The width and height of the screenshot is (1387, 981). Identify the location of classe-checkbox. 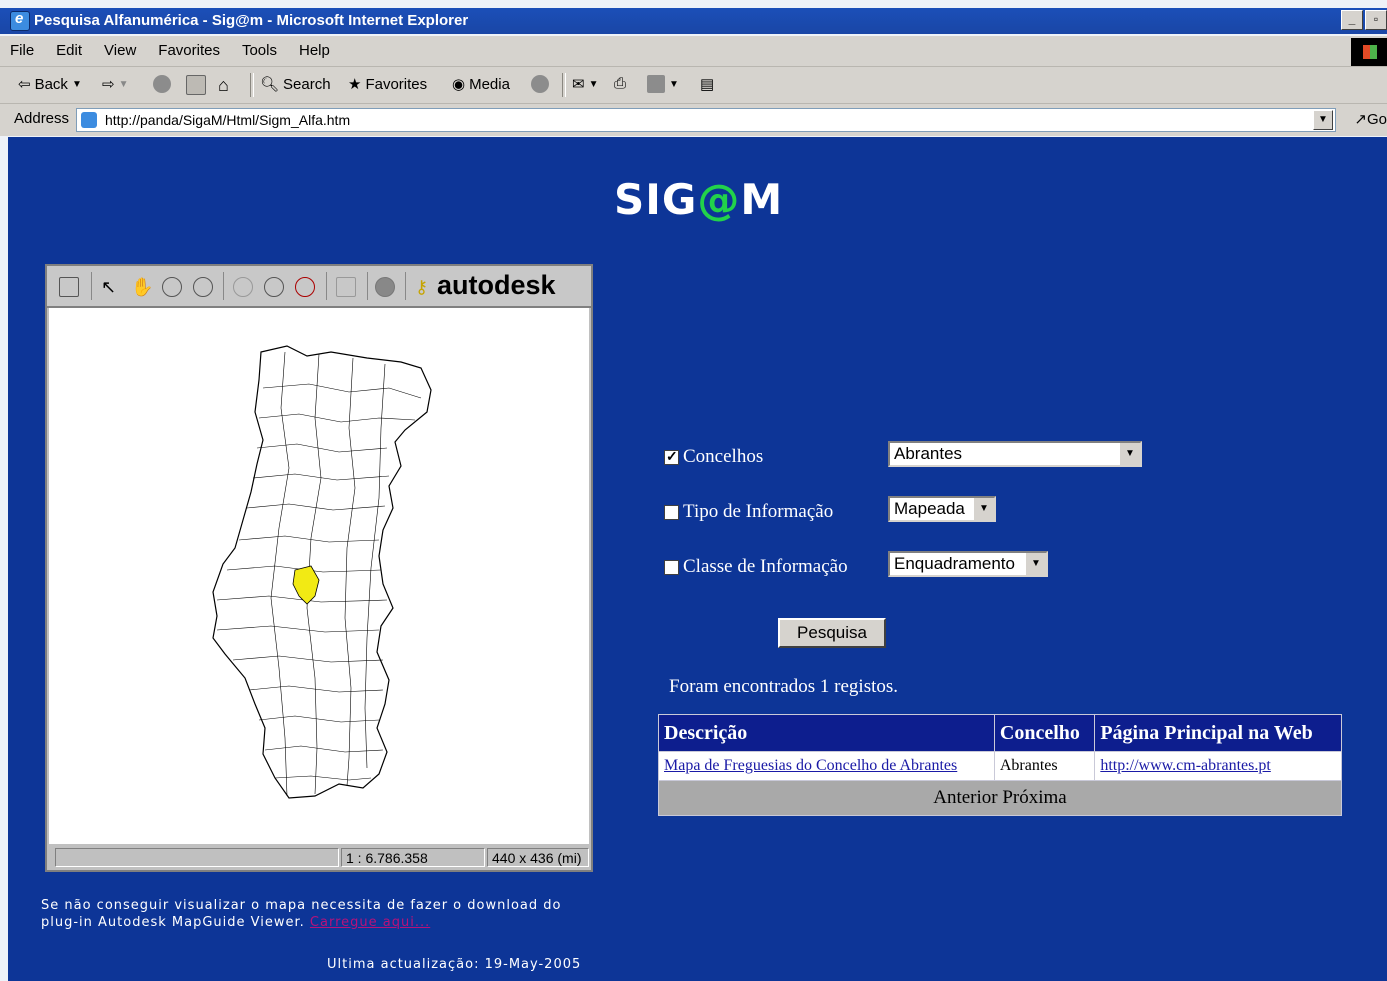
(671, 567).